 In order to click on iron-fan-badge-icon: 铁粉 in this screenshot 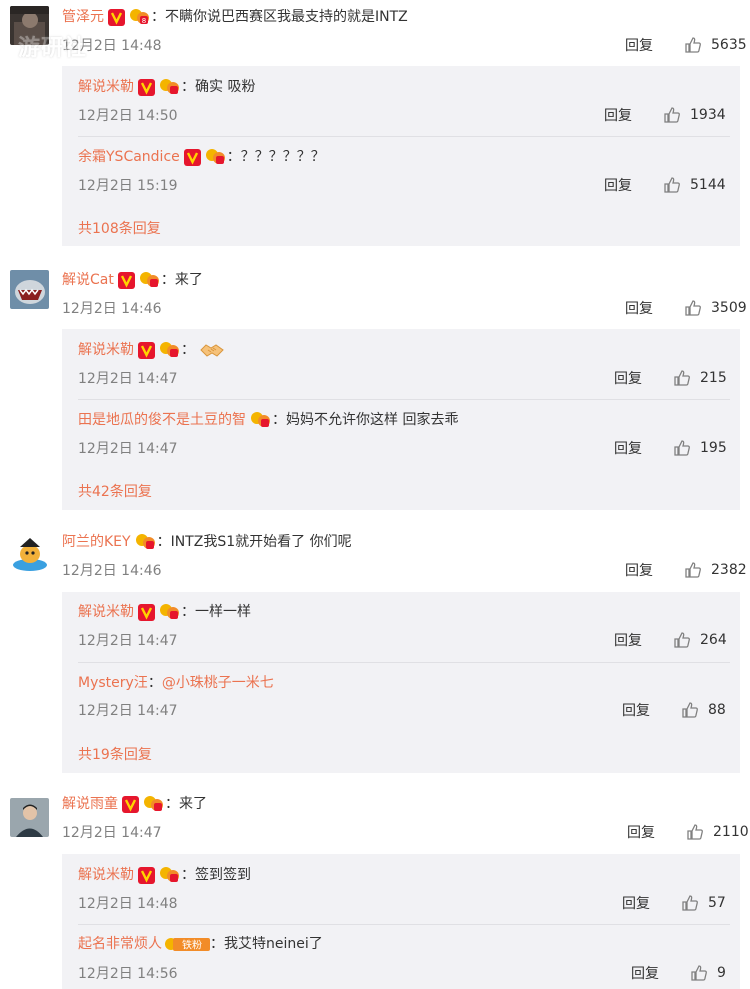, I will do `click(187, 944)`.